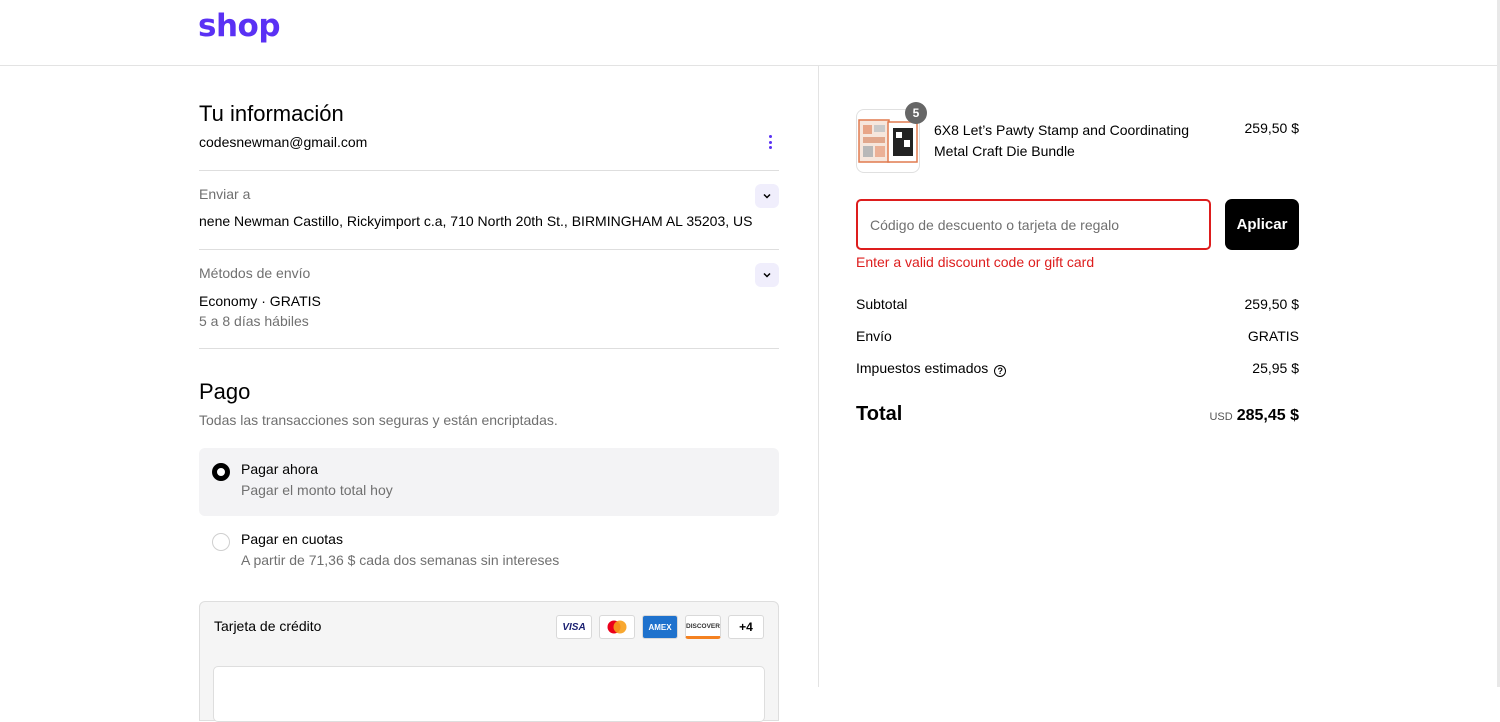 Image resolution: width=1500 pixels, height=722 pixels. Describe the element at coordinates (489, 661) in the screenshot. I see `credit-card-panel: Tarjeta de crédito VISA AMEX DISCOVER +4` at that location.